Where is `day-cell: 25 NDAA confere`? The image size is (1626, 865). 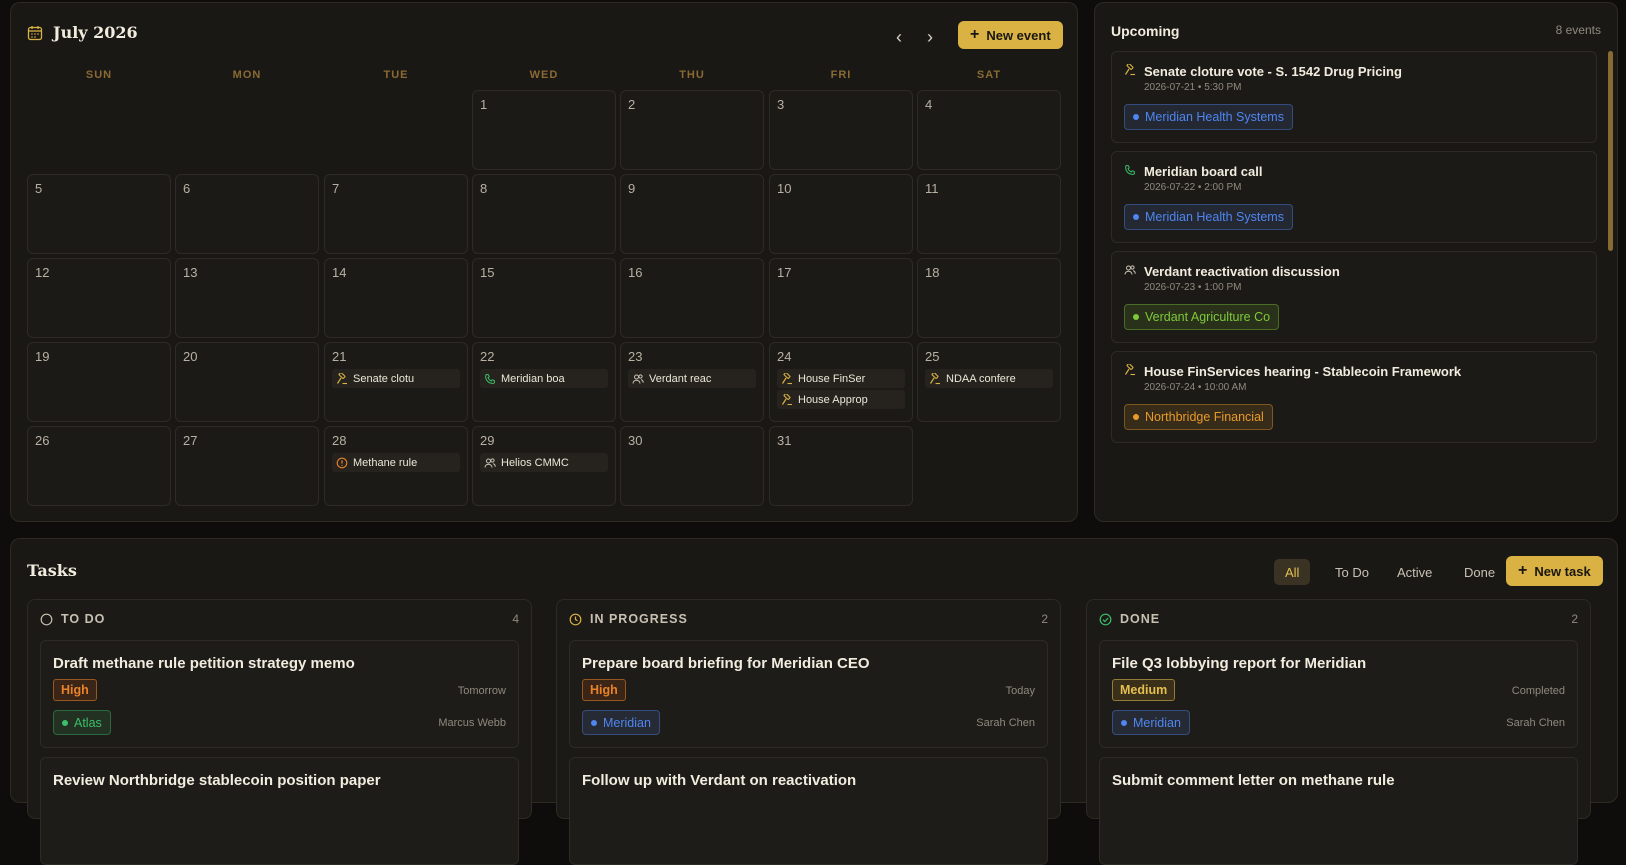
day-cell: 25 NDAA confere is located at coordinates (989, 382).